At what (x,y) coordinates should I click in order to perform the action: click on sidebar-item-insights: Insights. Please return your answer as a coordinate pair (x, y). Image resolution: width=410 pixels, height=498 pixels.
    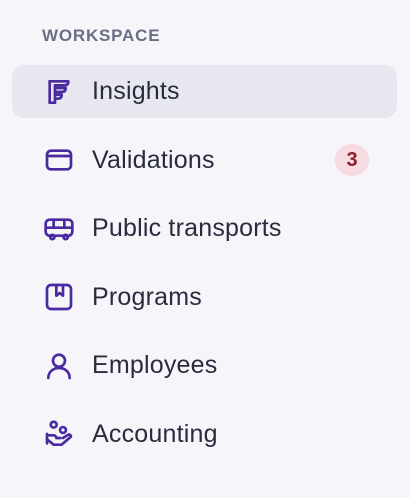
    Looking at the image, I should click on (204, 91).